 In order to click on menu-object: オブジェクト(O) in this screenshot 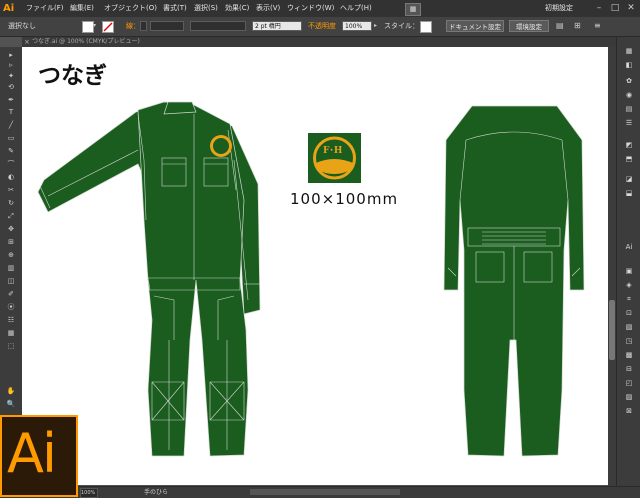, I will do `click(130, 8)`.